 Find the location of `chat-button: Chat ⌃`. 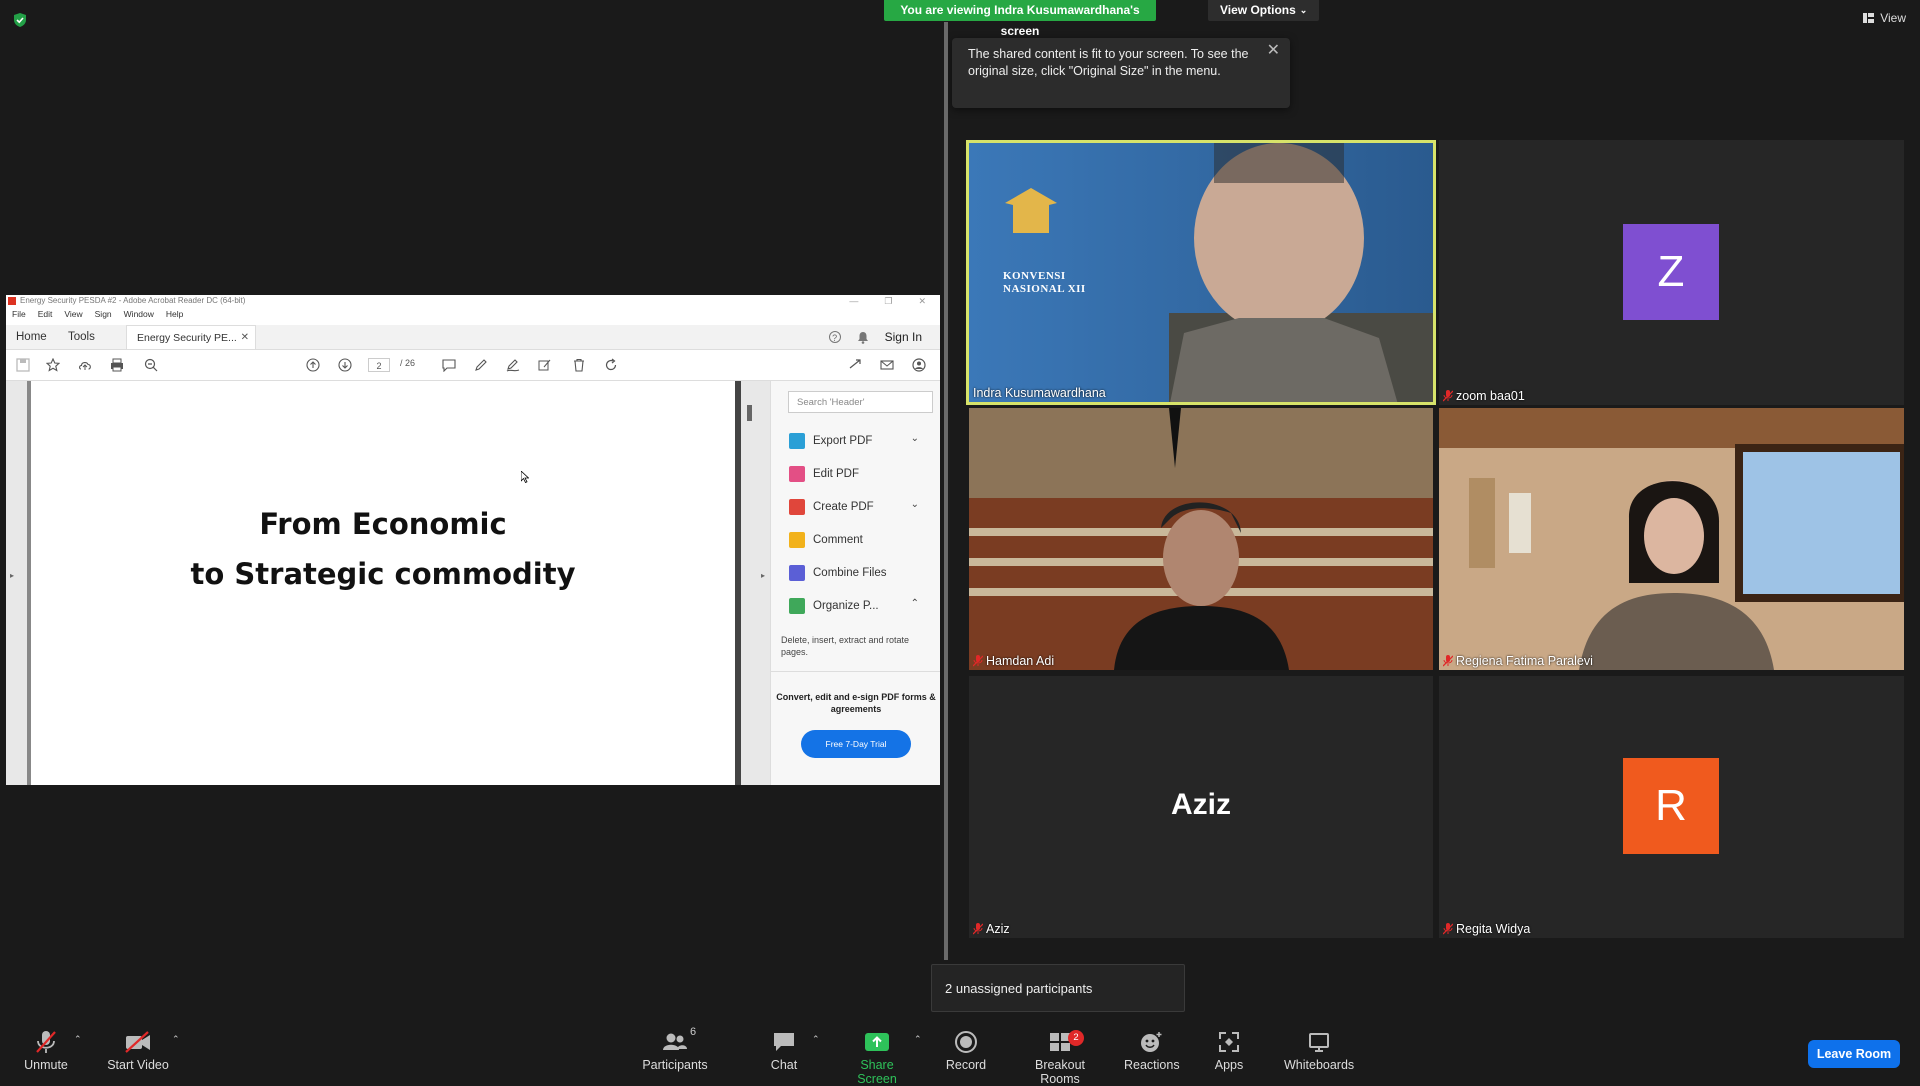

chat-button: Chat ⌃ is located at coordinates (793, 1051).